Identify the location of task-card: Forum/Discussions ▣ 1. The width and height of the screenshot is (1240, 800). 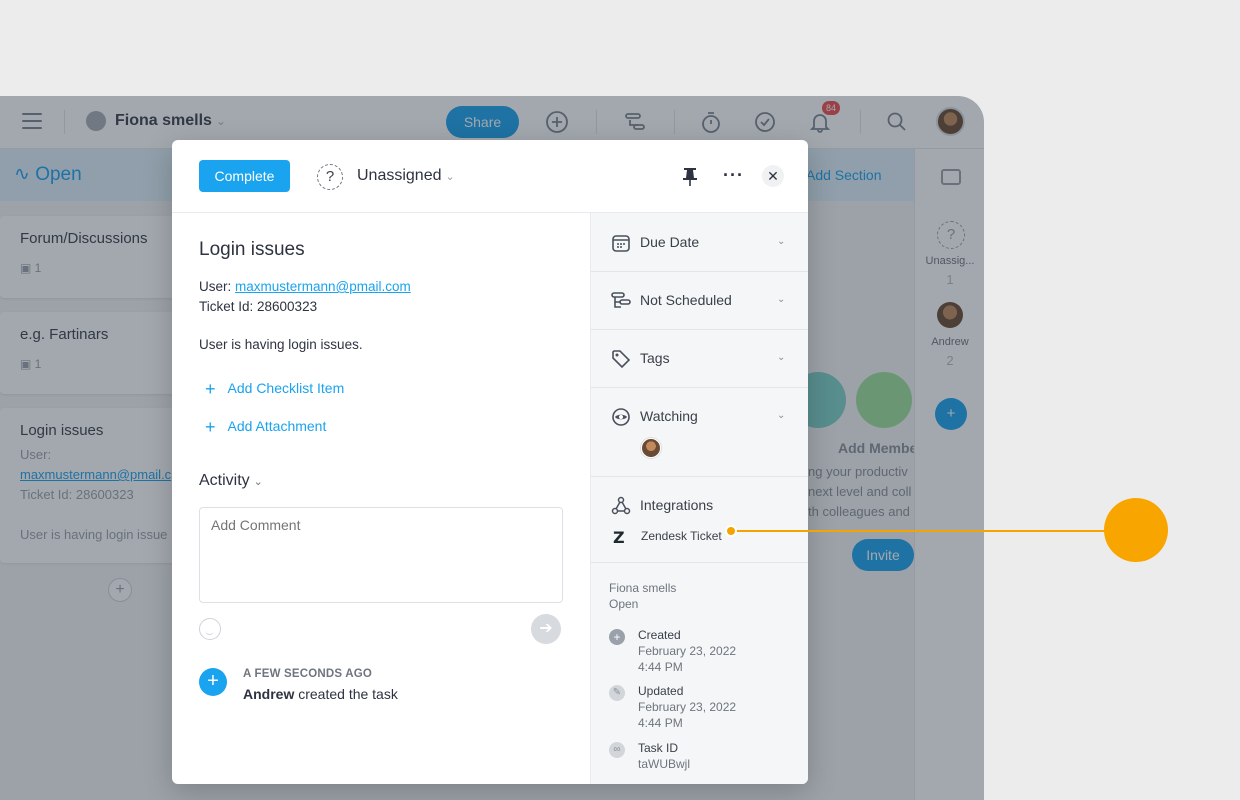
(100, 257).